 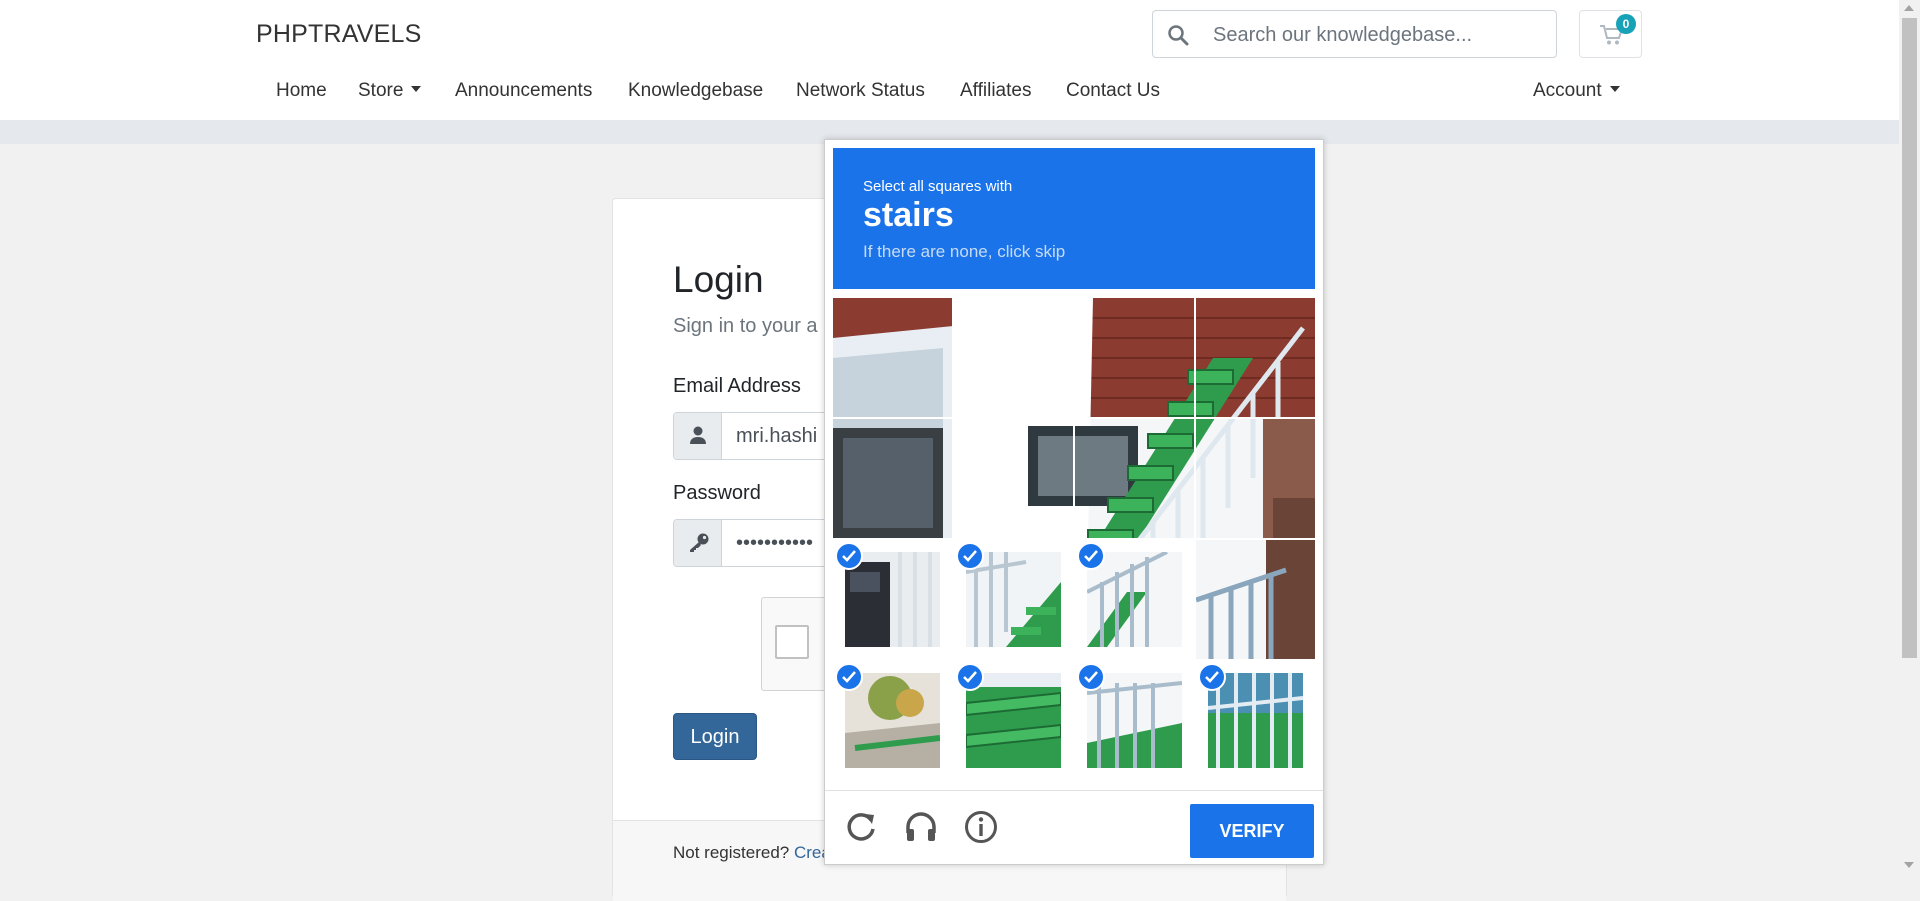 I want to click on nav-account-label: Account, so click(x=1567, y=90).